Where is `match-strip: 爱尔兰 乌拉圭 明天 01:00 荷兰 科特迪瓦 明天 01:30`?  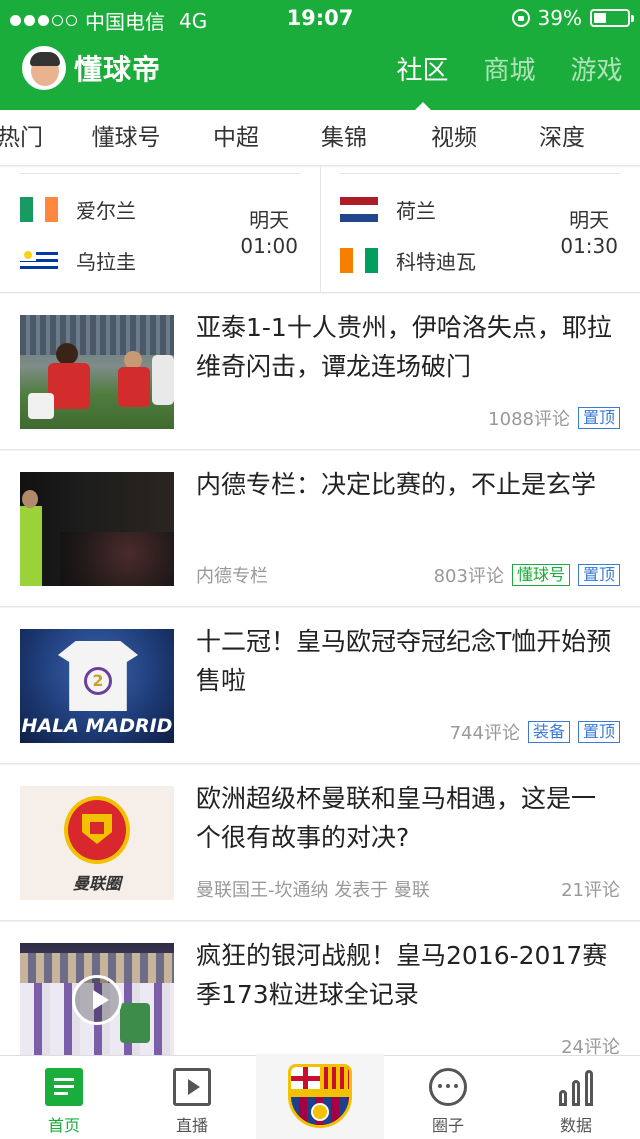 match-strip: 爱尔兰 乌拉圭 明天 01:00 荷兰 科特迪瓦 明天 01:30 is located at coordinates (320, 230).